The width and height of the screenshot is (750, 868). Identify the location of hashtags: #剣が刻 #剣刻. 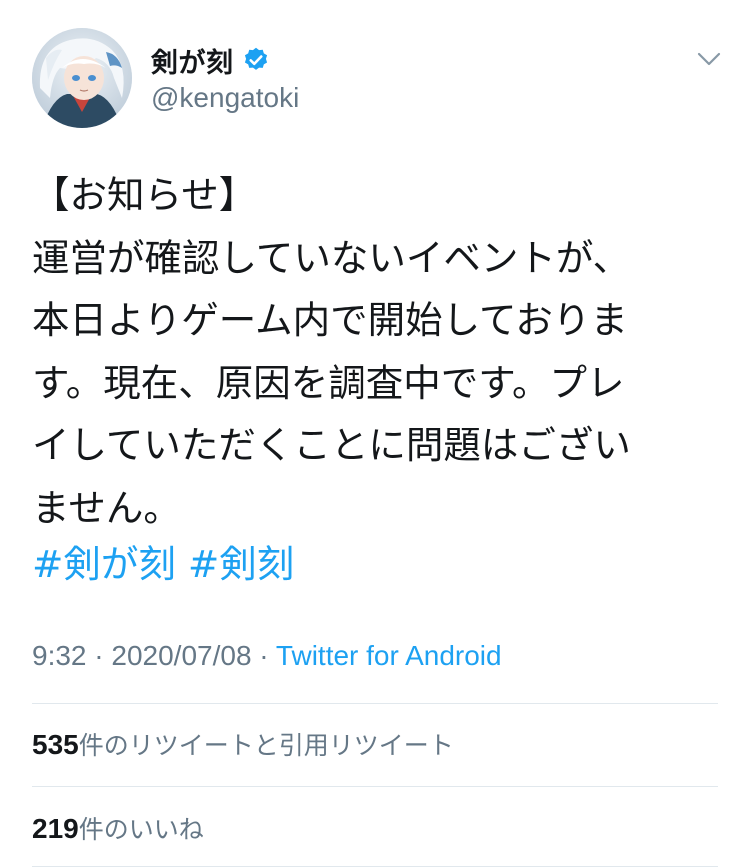
(163, 564).